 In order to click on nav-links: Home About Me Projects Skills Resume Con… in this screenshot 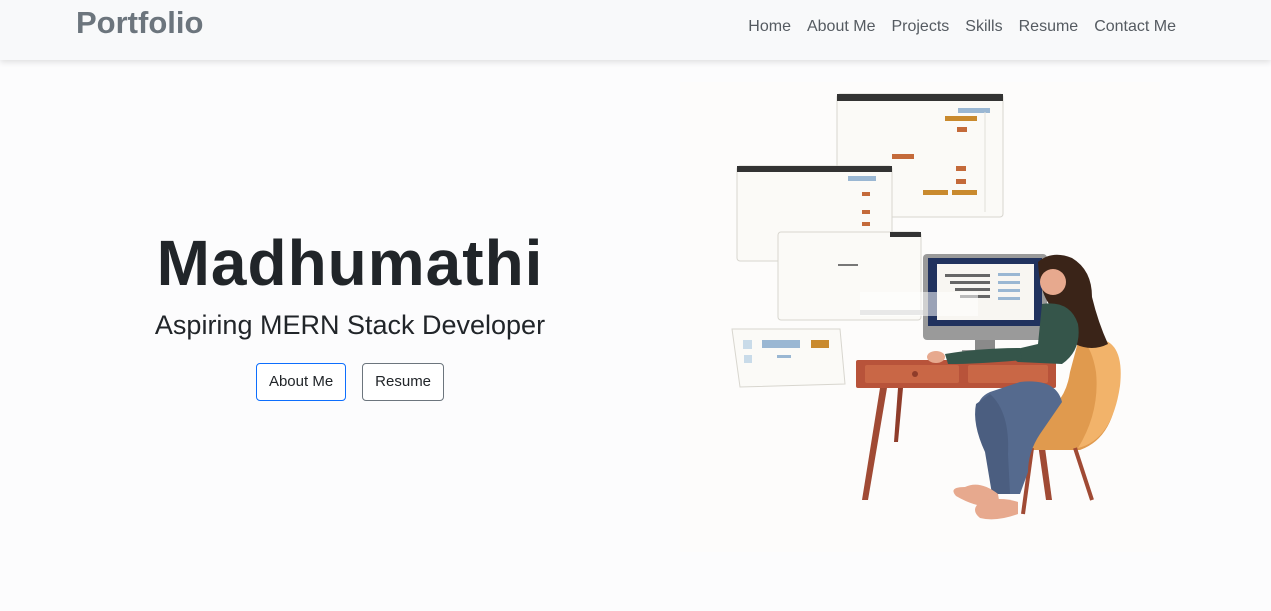, I will do `click(962, 27)`.